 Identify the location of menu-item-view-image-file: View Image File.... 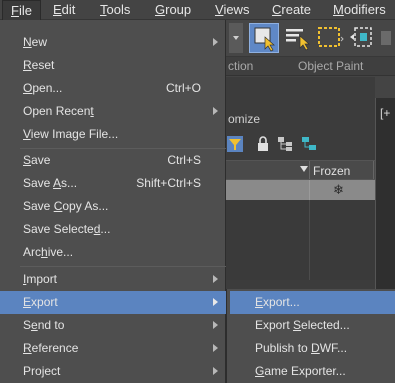
(113, 134).